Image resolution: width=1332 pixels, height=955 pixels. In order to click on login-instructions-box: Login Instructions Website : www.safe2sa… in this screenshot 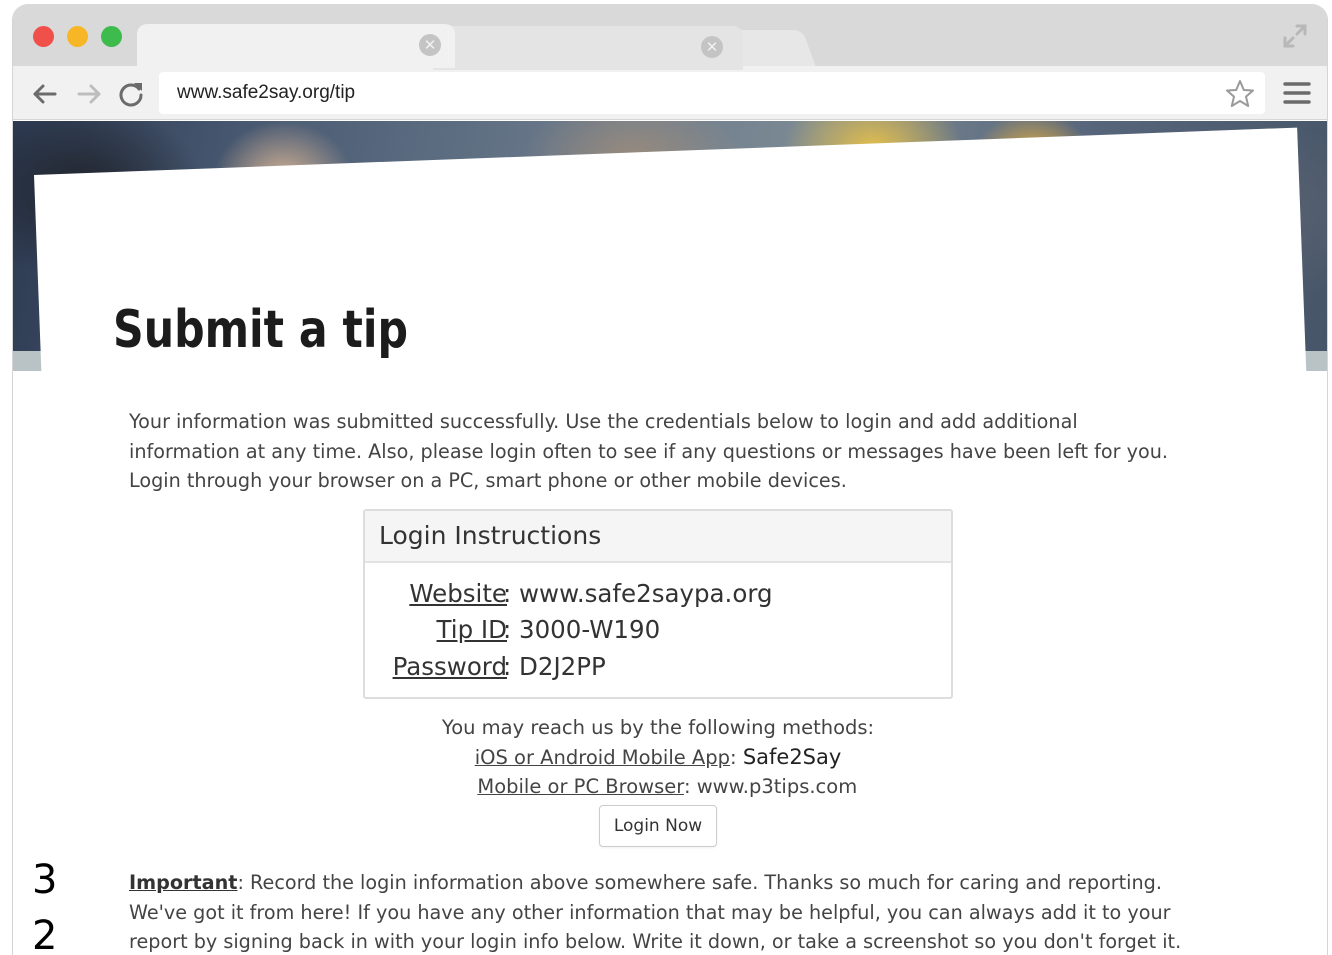, I will do `click(658, 604)`.